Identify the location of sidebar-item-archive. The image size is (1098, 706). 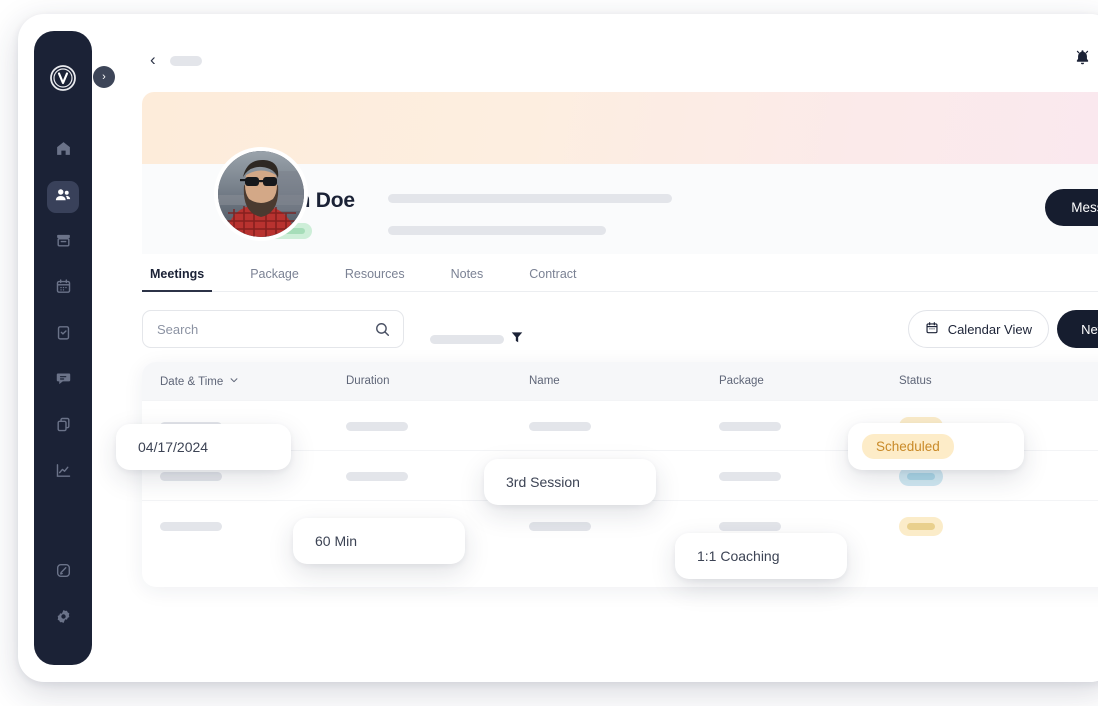
(63, 243).